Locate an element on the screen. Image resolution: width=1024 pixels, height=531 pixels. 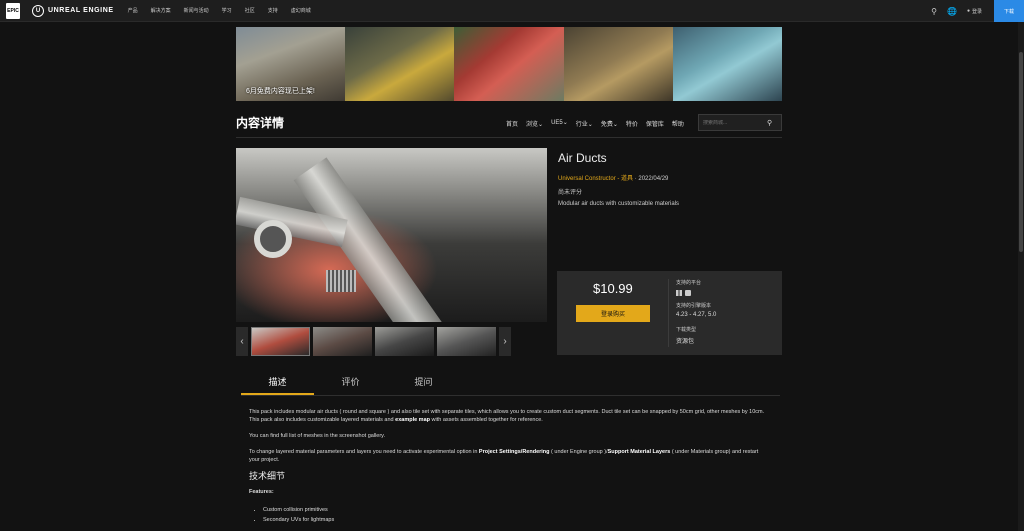
epic-games-logo: EPIC is located at coordinates (13, 10).